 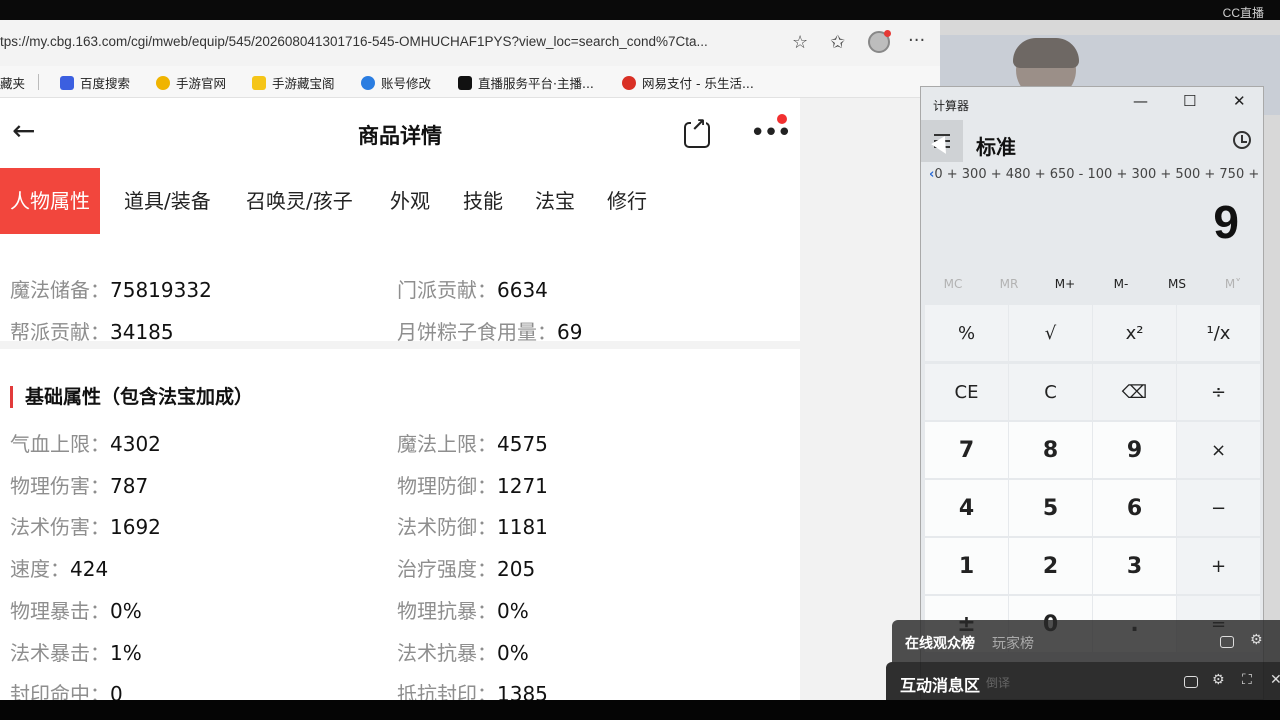 What do you see at coordinates (887, 33) in the screenshot?
I see `profile-badge` at bounding box center [887, 33].